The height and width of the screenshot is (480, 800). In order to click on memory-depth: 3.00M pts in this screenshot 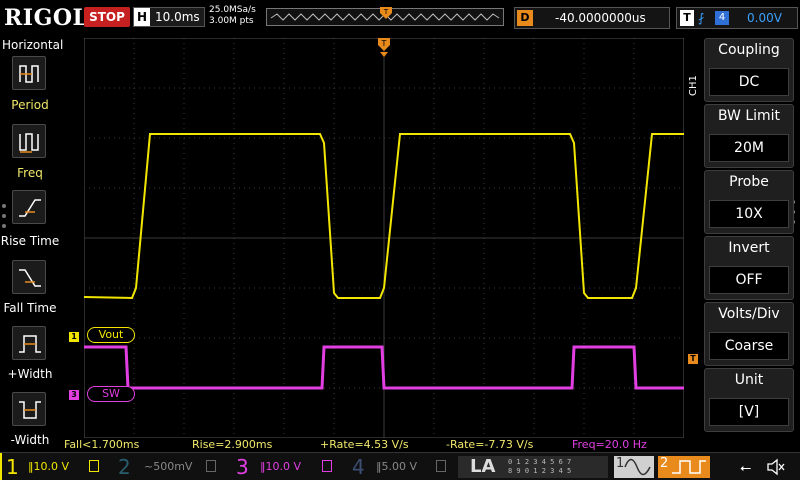, I will do `click(231, 21)`.